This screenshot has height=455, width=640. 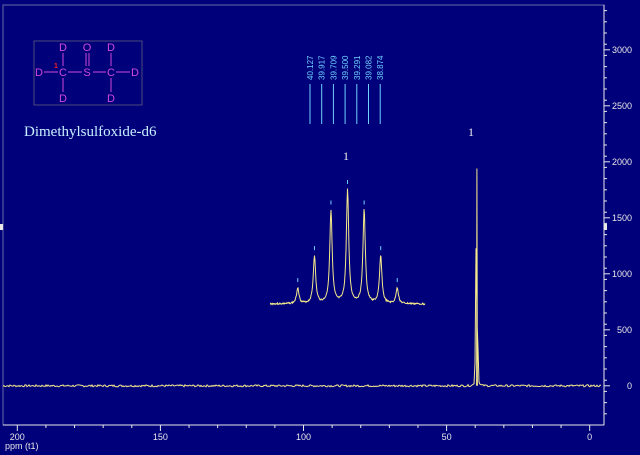 I want to click on peak-label: 39.917, so click(x=322, y=67).